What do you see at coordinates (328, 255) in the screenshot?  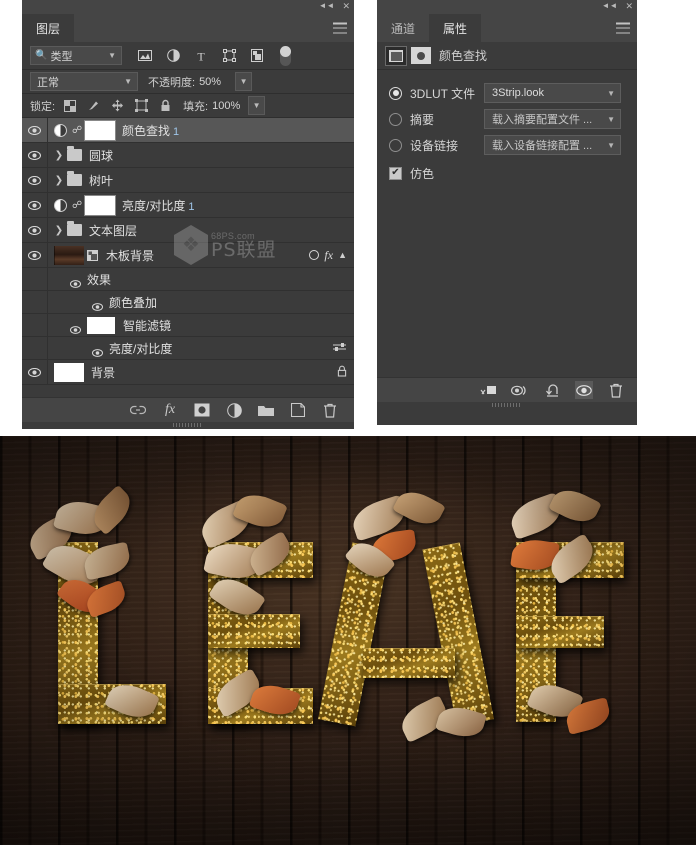 I see `fx-icon: fx` at bounding box center [328, 255].